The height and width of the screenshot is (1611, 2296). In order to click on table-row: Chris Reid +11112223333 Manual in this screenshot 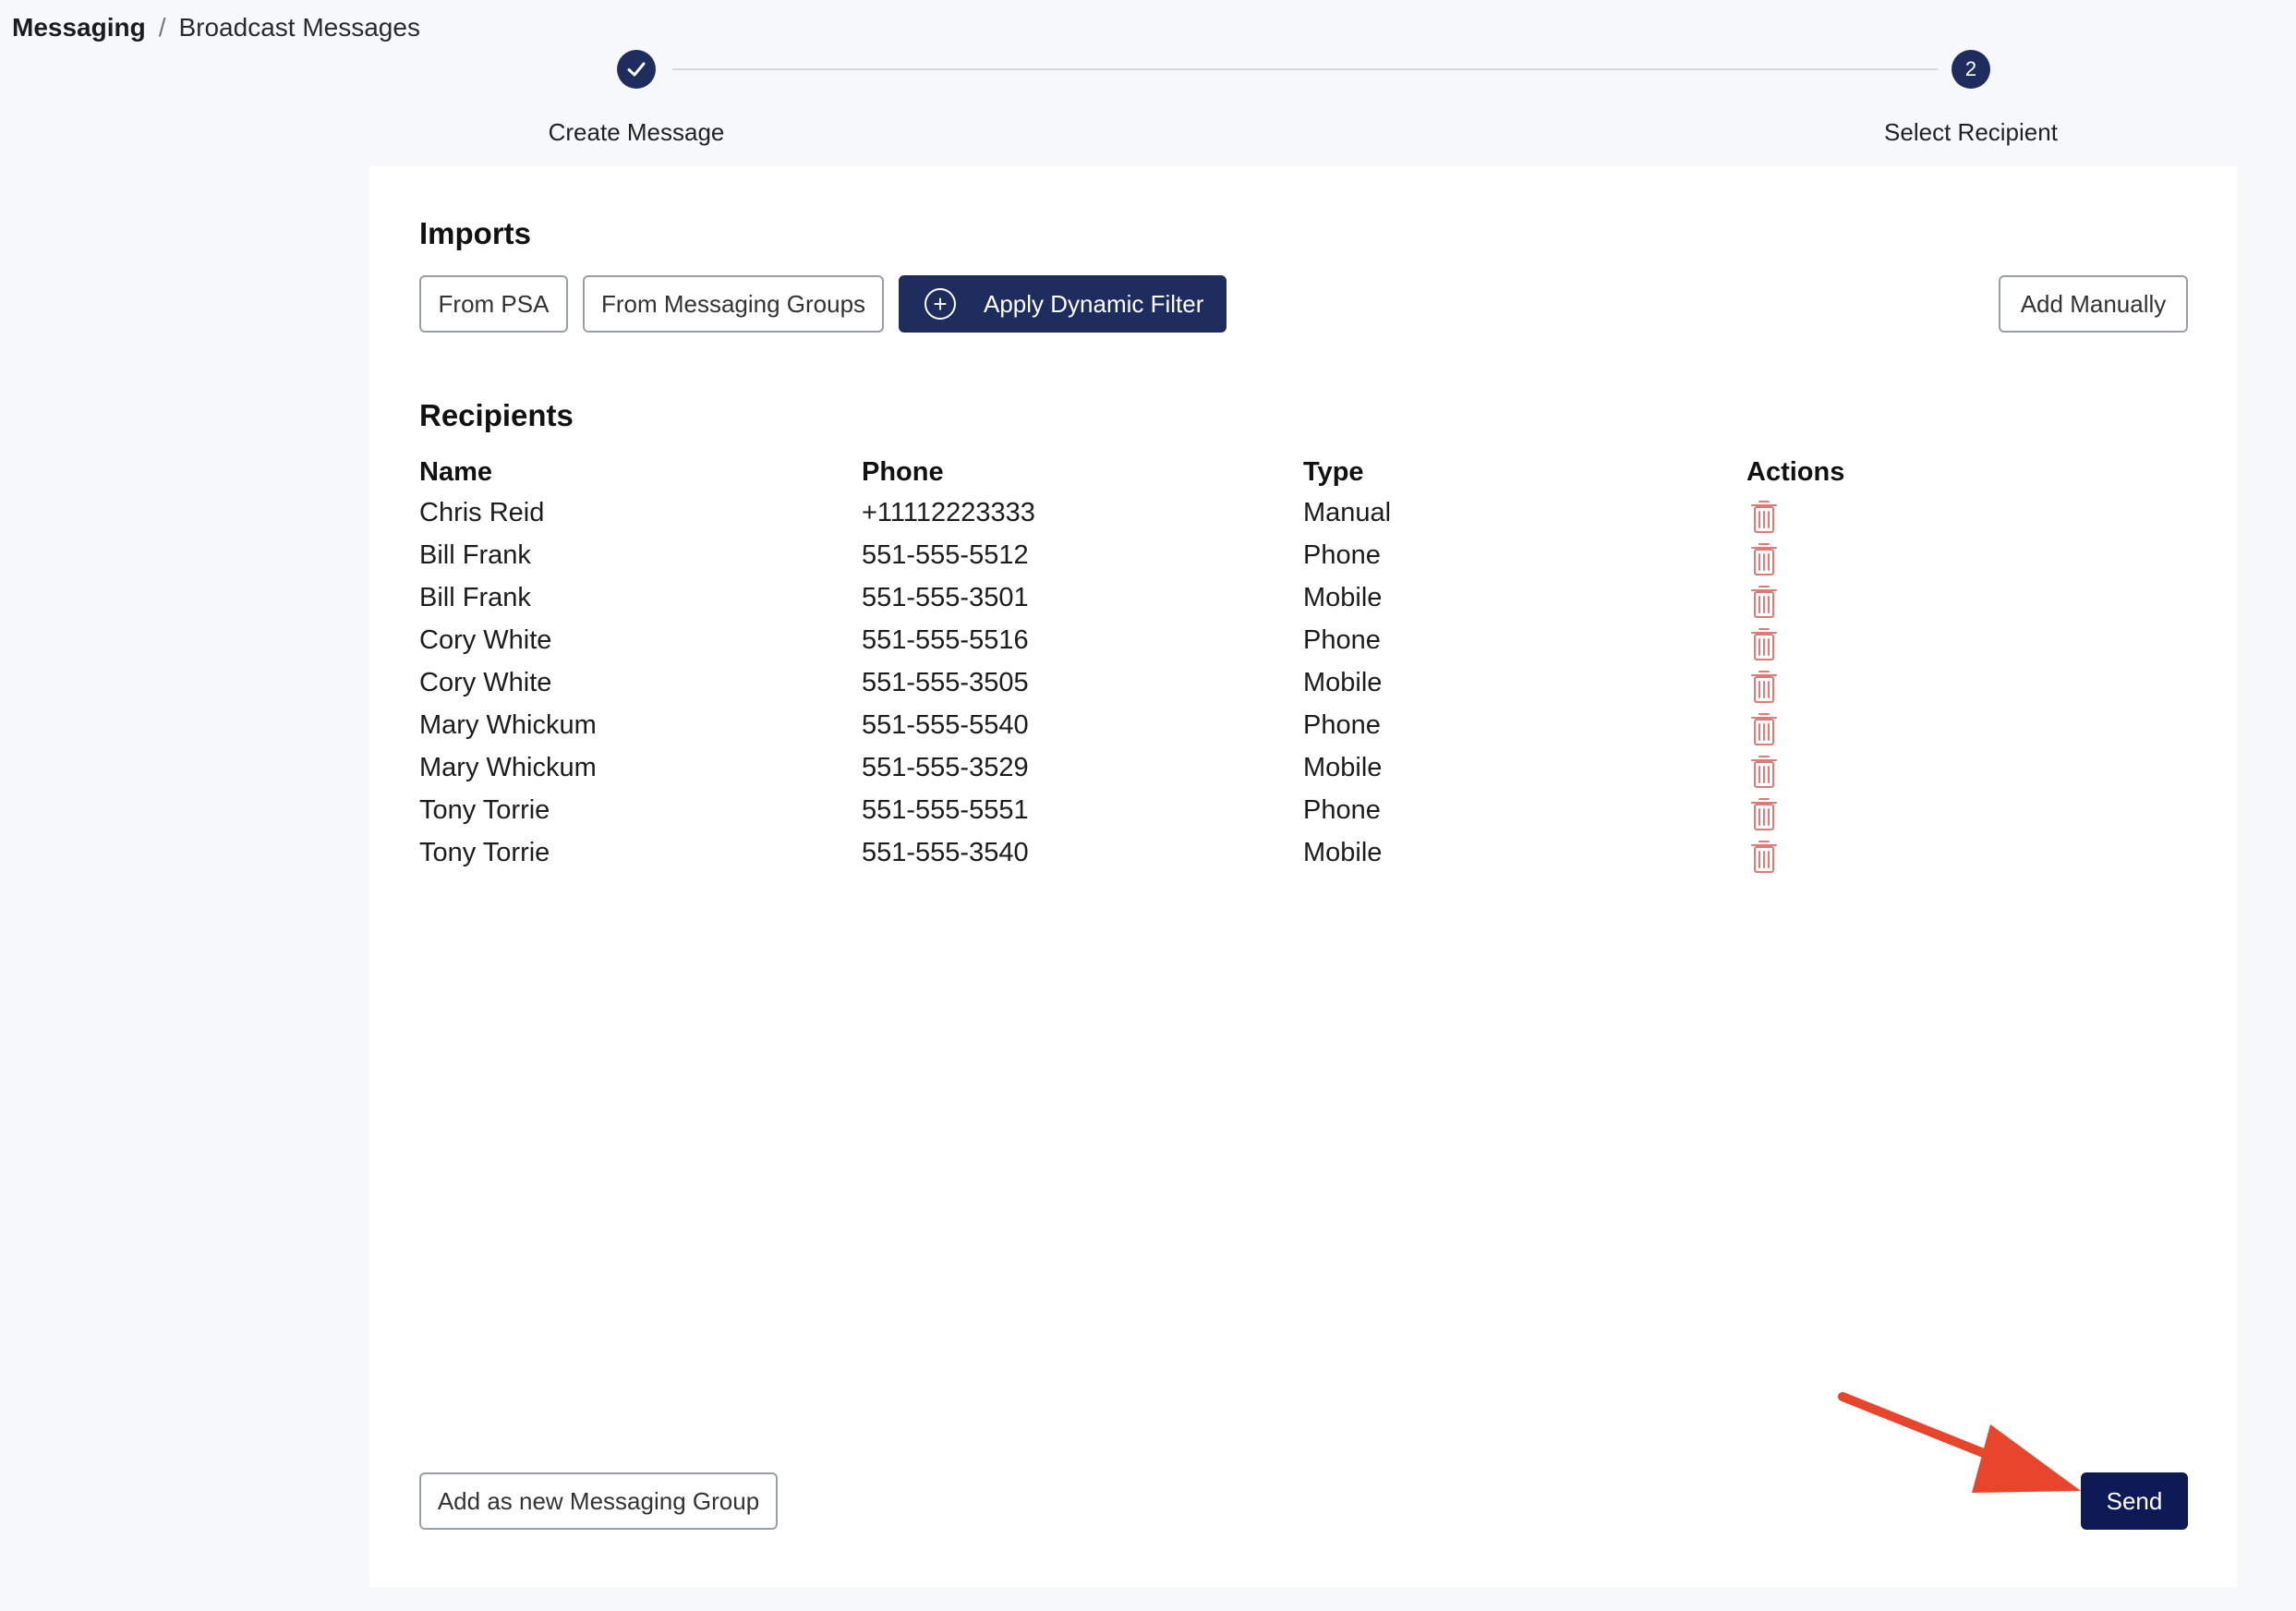, I will do `click(1204, 519)`.